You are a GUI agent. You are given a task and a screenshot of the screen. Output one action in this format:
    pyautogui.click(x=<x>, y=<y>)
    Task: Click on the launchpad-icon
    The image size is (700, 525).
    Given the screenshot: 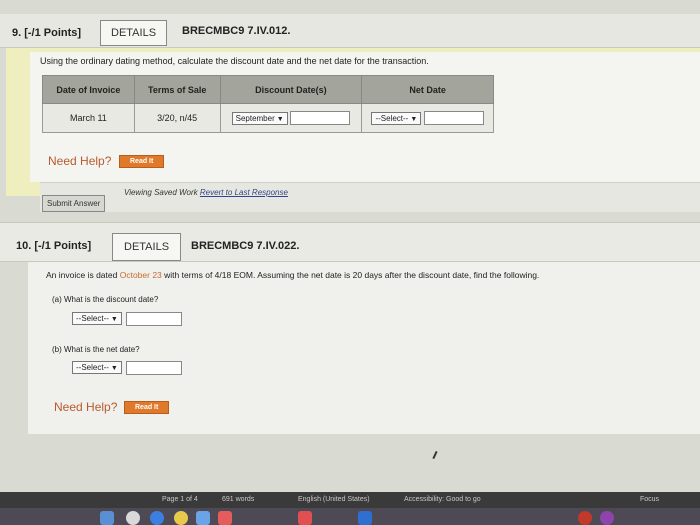 What is the action you would take?
    pyautogui.click(x=133, y=518)
    